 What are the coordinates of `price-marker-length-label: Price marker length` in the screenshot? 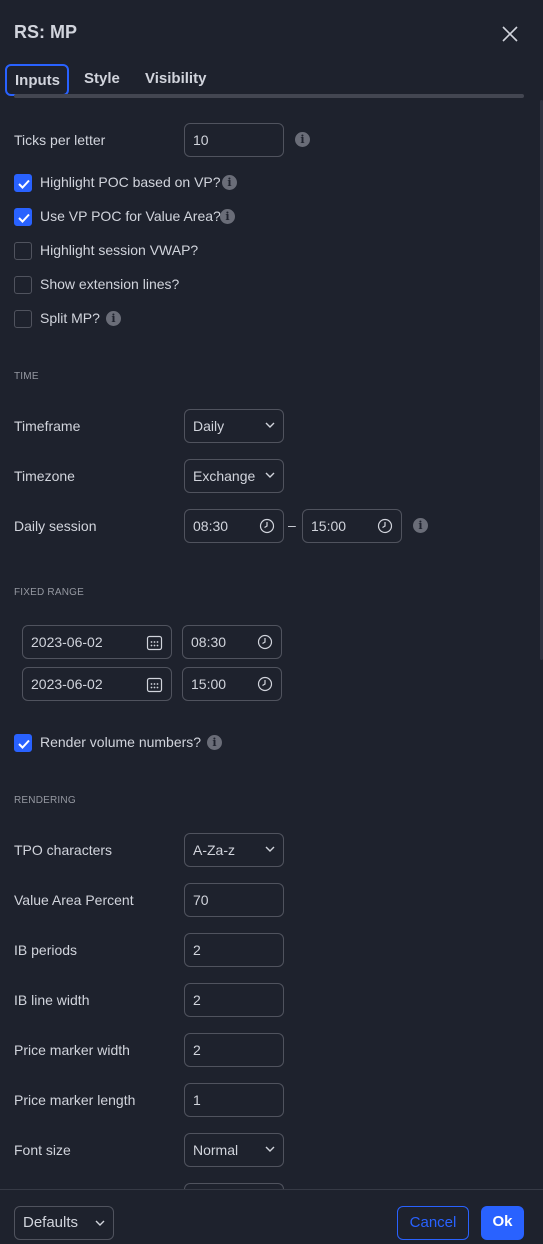 It's located at (75, 1100).